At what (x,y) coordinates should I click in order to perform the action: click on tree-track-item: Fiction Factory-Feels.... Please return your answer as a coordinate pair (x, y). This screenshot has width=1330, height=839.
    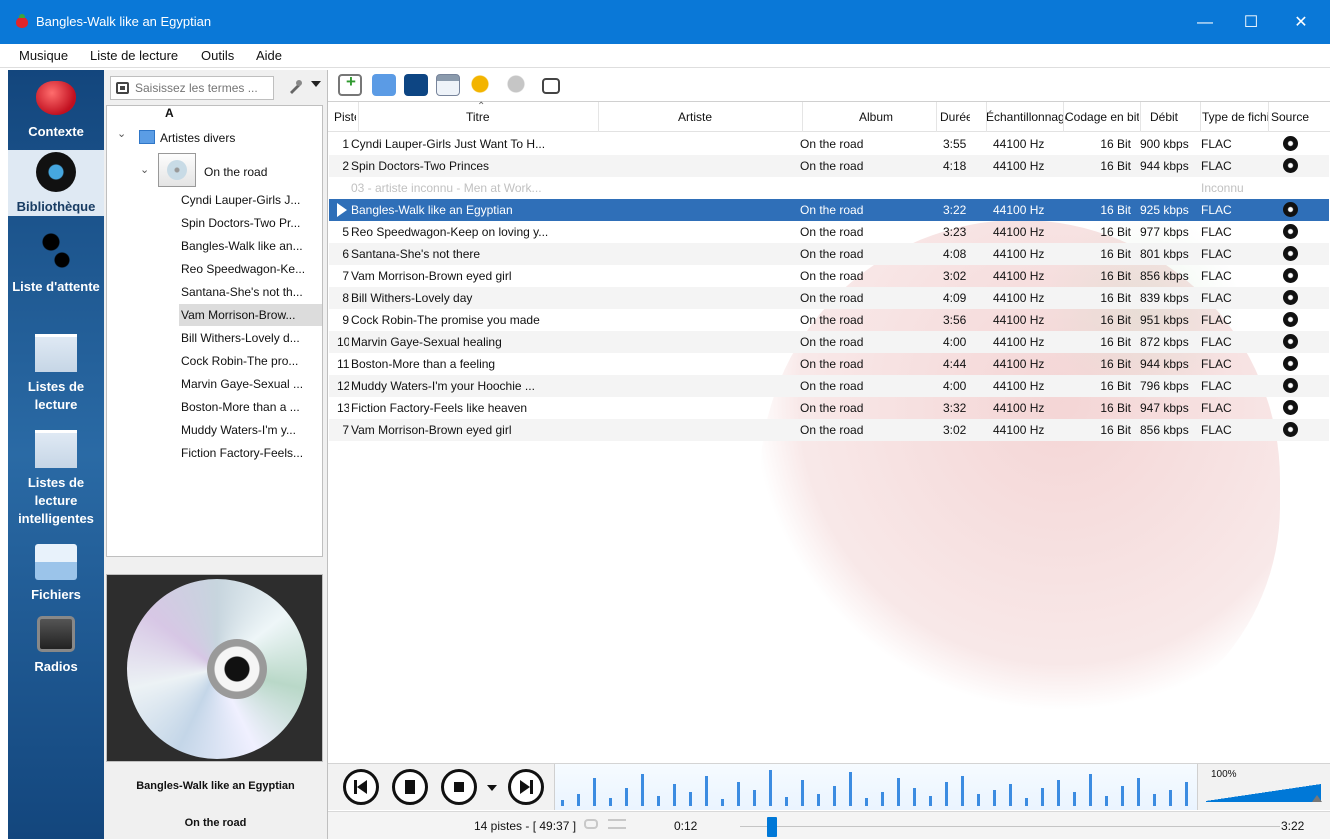
    Looking at the image, I should click on (250, 453).